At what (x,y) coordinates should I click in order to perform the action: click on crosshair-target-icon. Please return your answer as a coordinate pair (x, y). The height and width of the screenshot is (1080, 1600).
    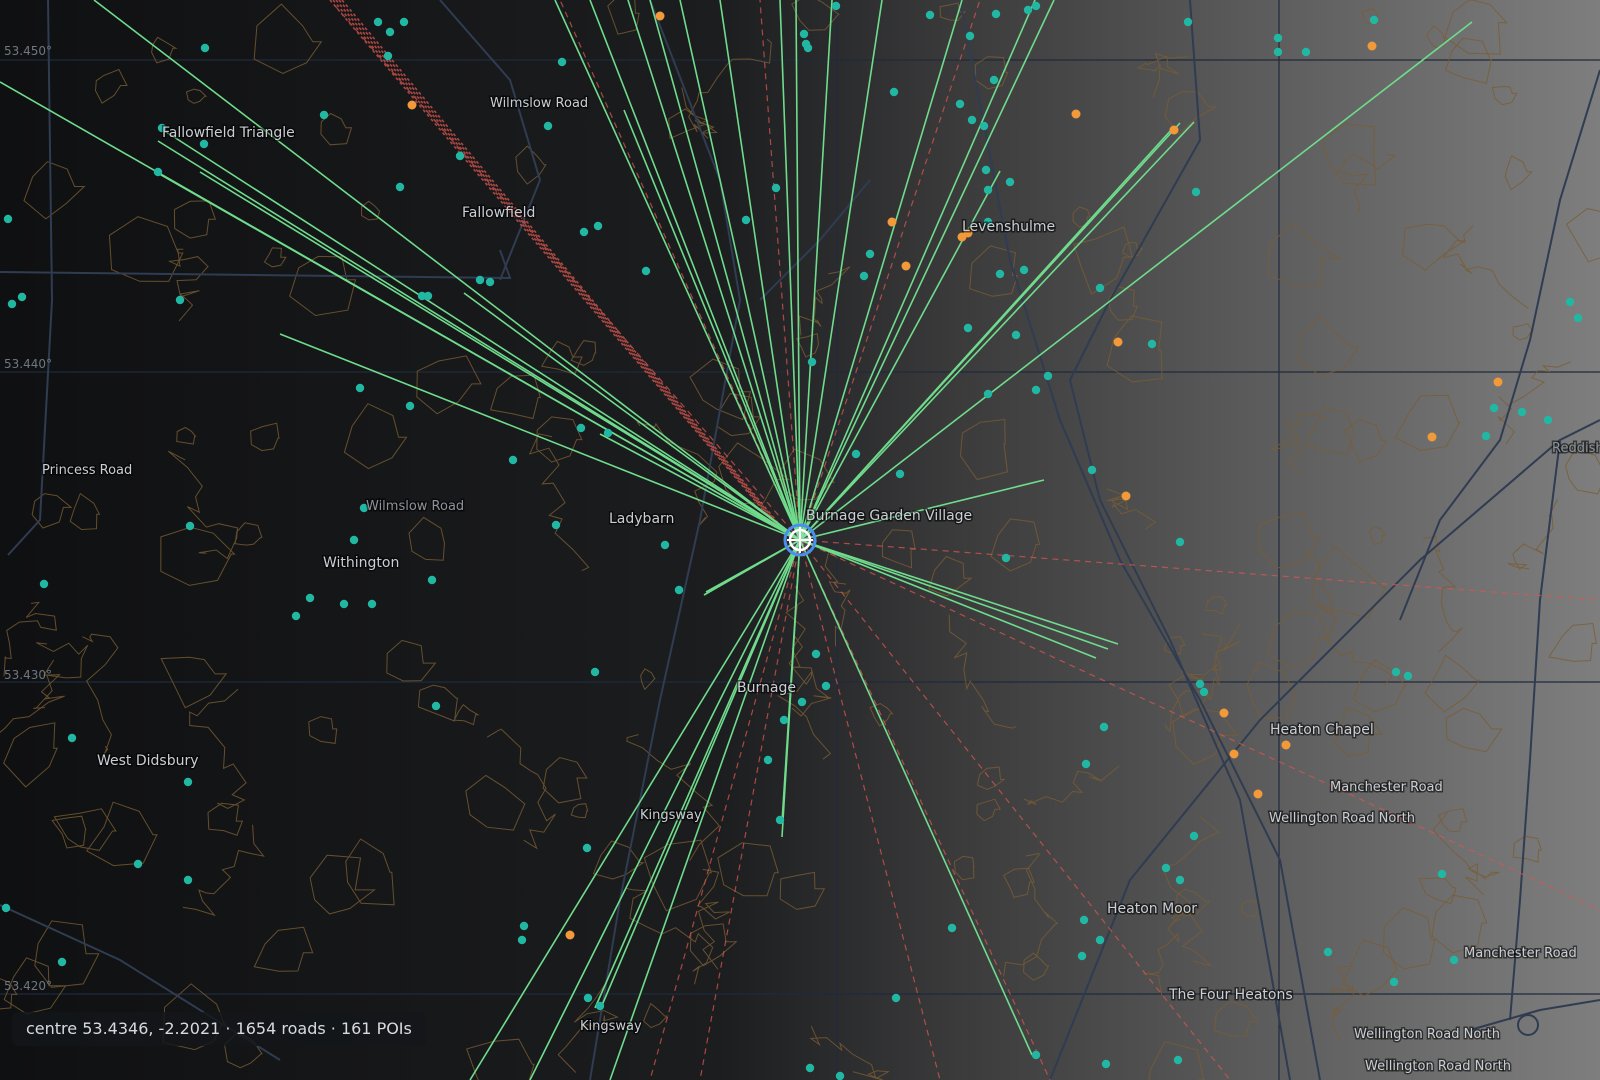
    Looking at the image, I should click on (800, 540).